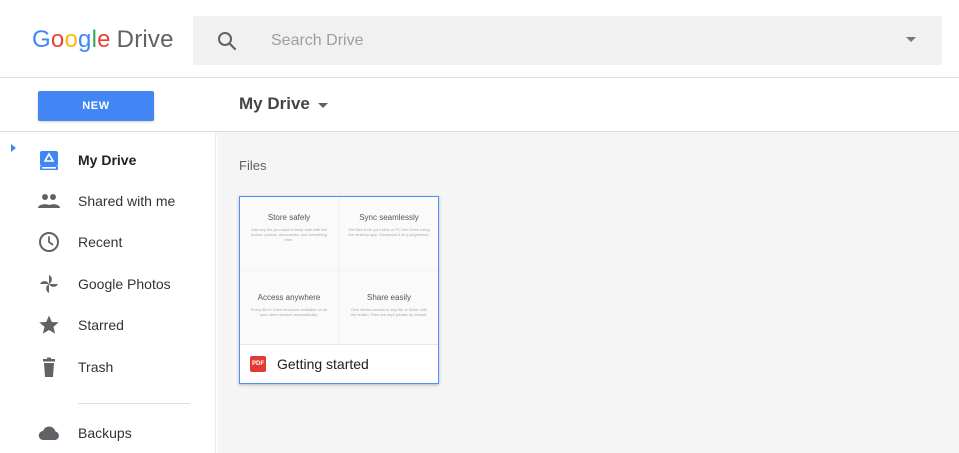 This screenshot has width=959, height=453. Describe the element at coordinates (41, 39) in the screenshot. I see `logo-letter: G` at that location.